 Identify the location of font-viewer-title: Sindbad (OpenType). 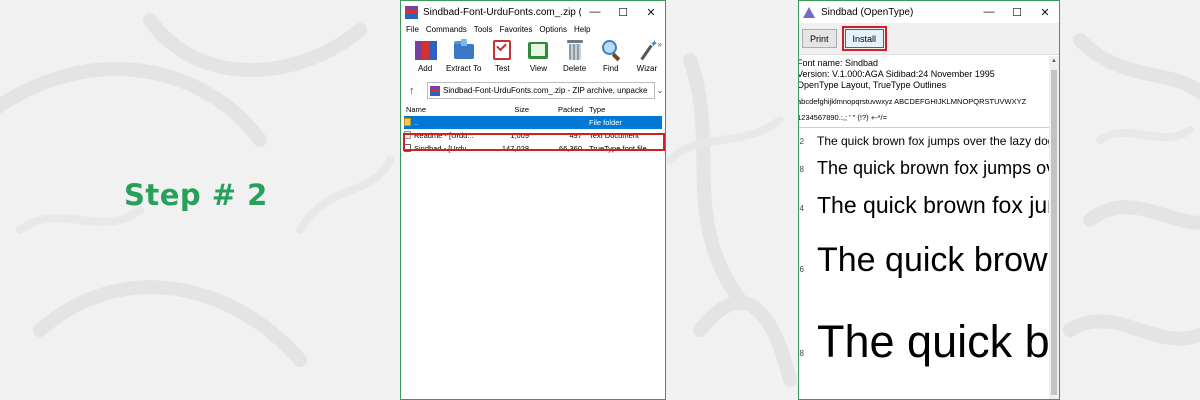
(867, 12).